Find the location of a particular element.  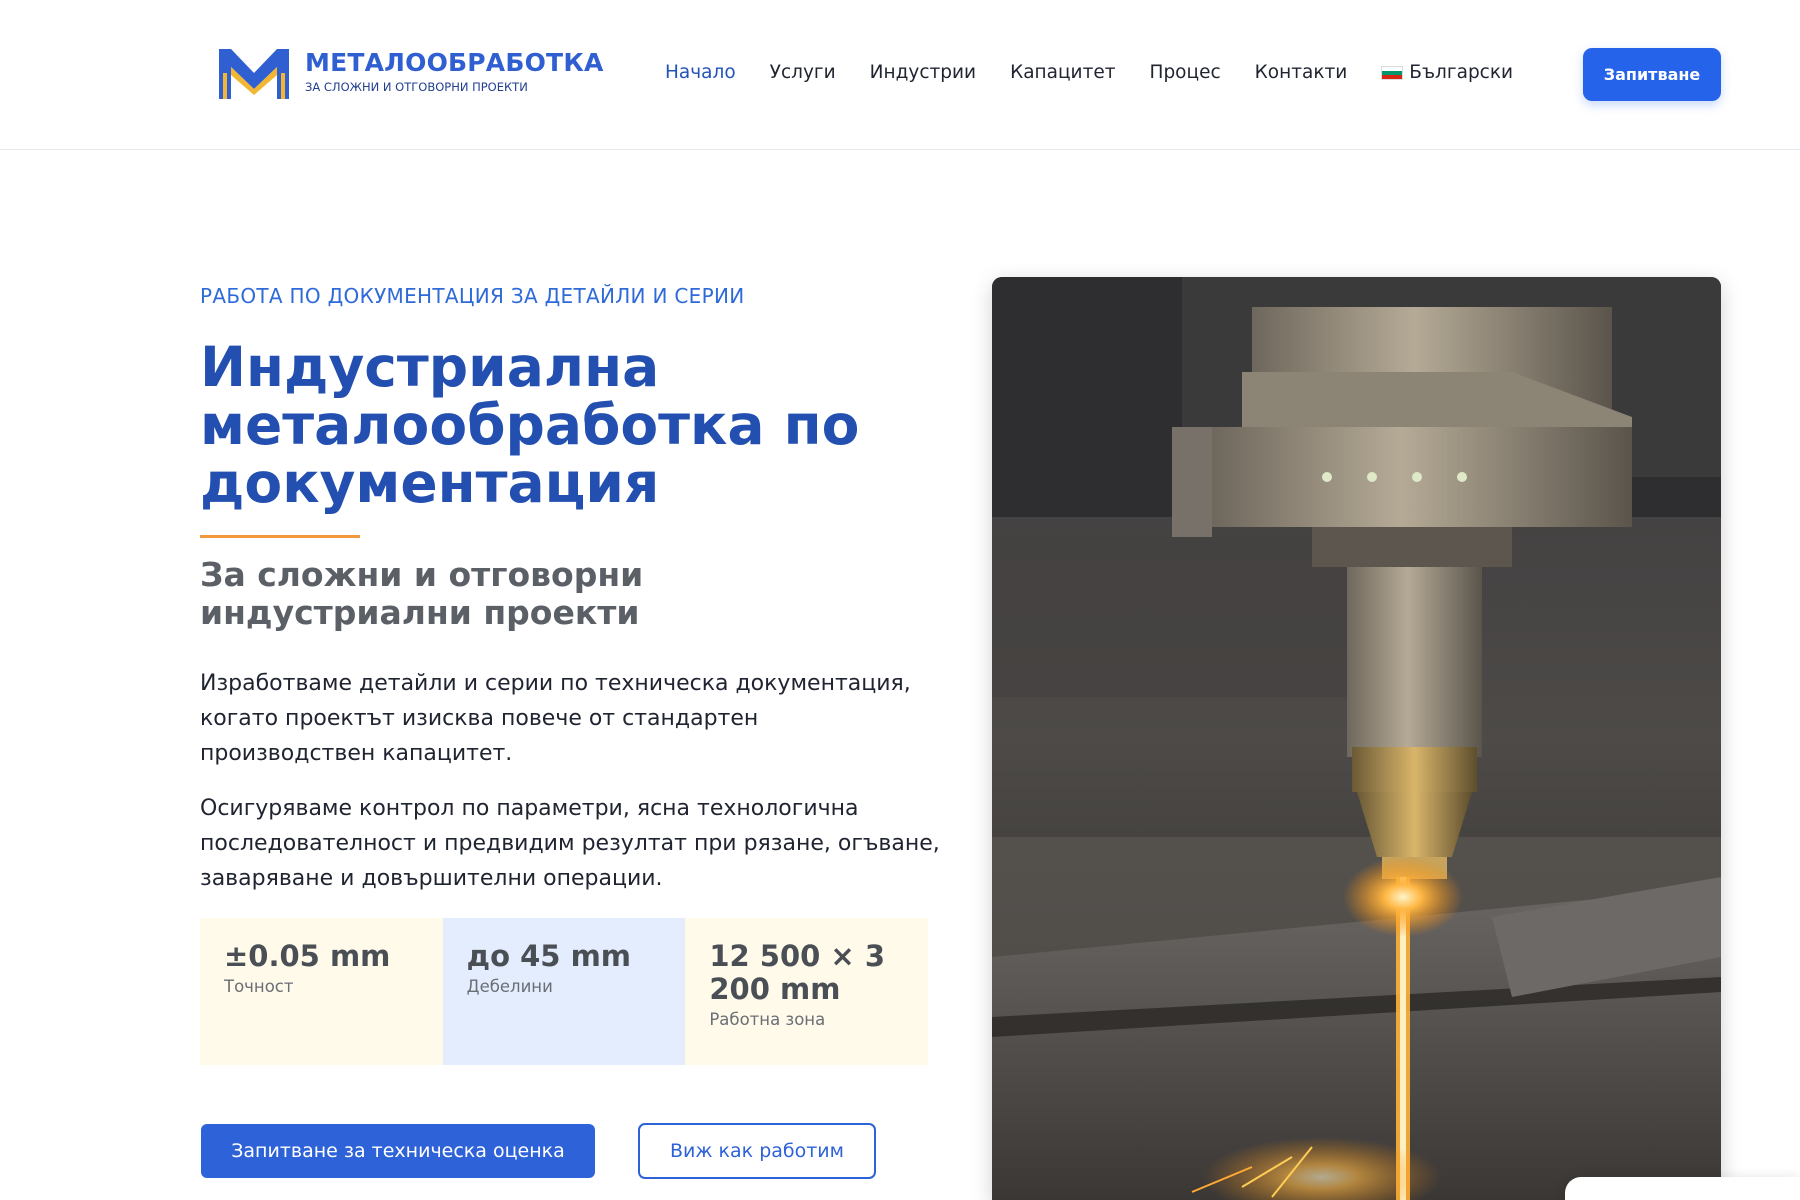

how-we-work-button: Виж как работим is located at coordinates (757, 1151).